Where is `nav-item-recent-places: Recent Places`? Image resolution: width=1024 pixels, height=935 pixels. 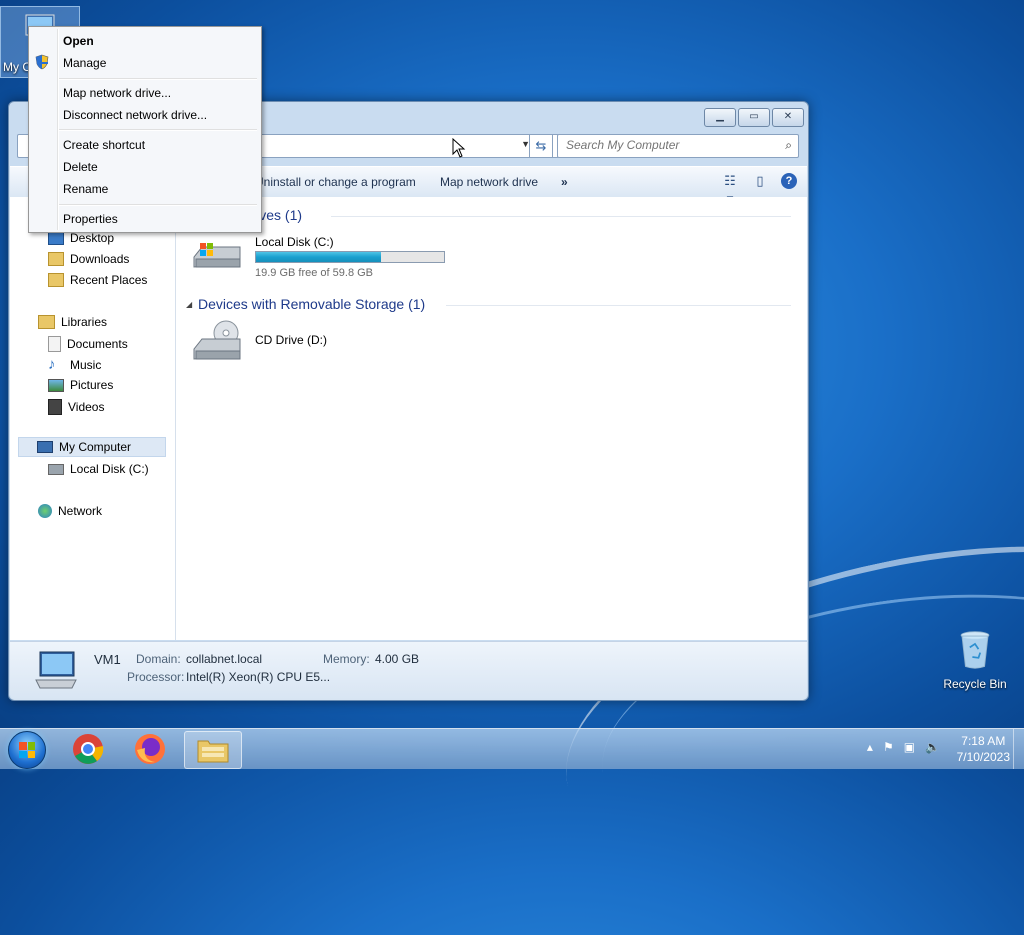
nav-item-recent-places: Recent Places is located at coordinates (97, 280).